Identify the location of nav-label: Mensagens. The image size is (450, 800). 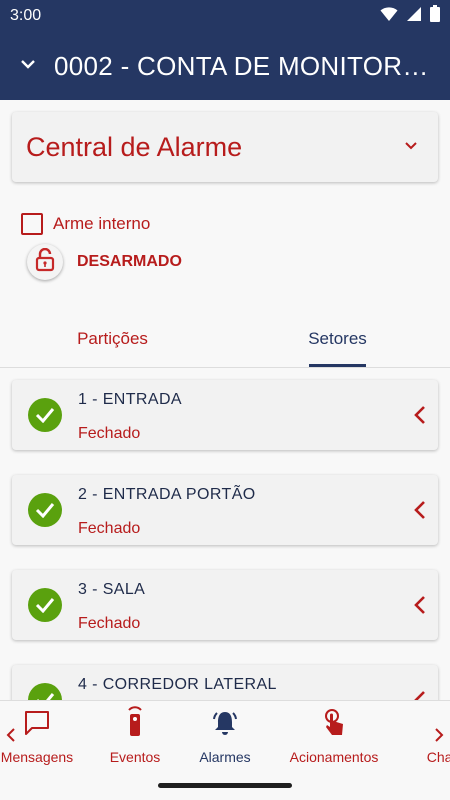
(37, 757).